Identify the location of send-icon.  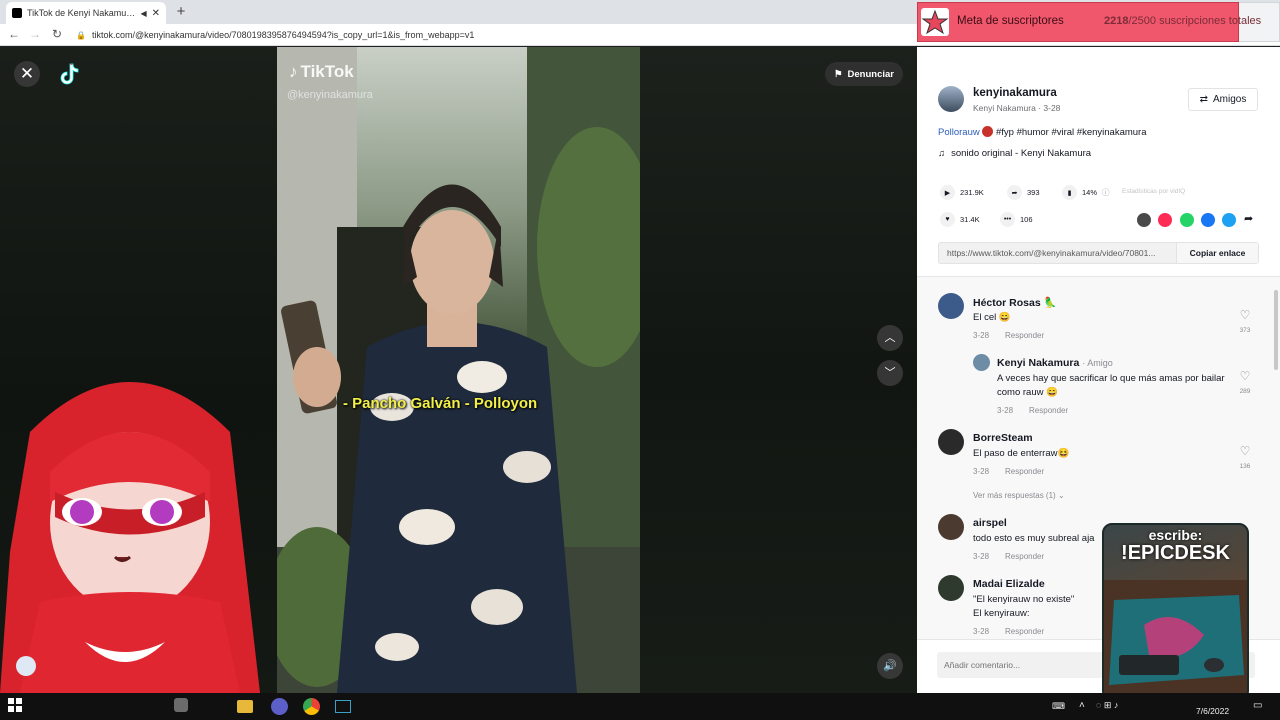
(1165, 220).